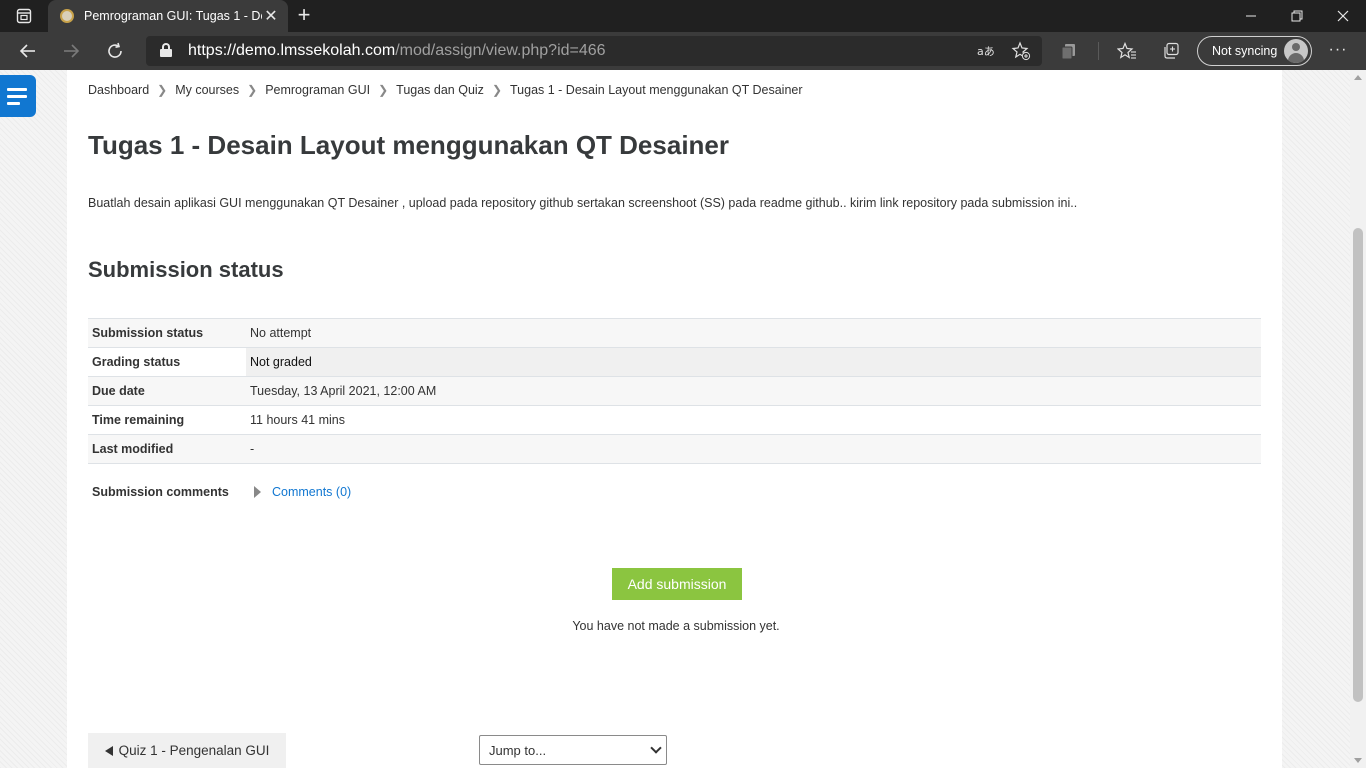 The height and width of the screenshot is (768, 1366). I want to click on breadcrumb-dashboard: Dashboard, so click(118, 90).